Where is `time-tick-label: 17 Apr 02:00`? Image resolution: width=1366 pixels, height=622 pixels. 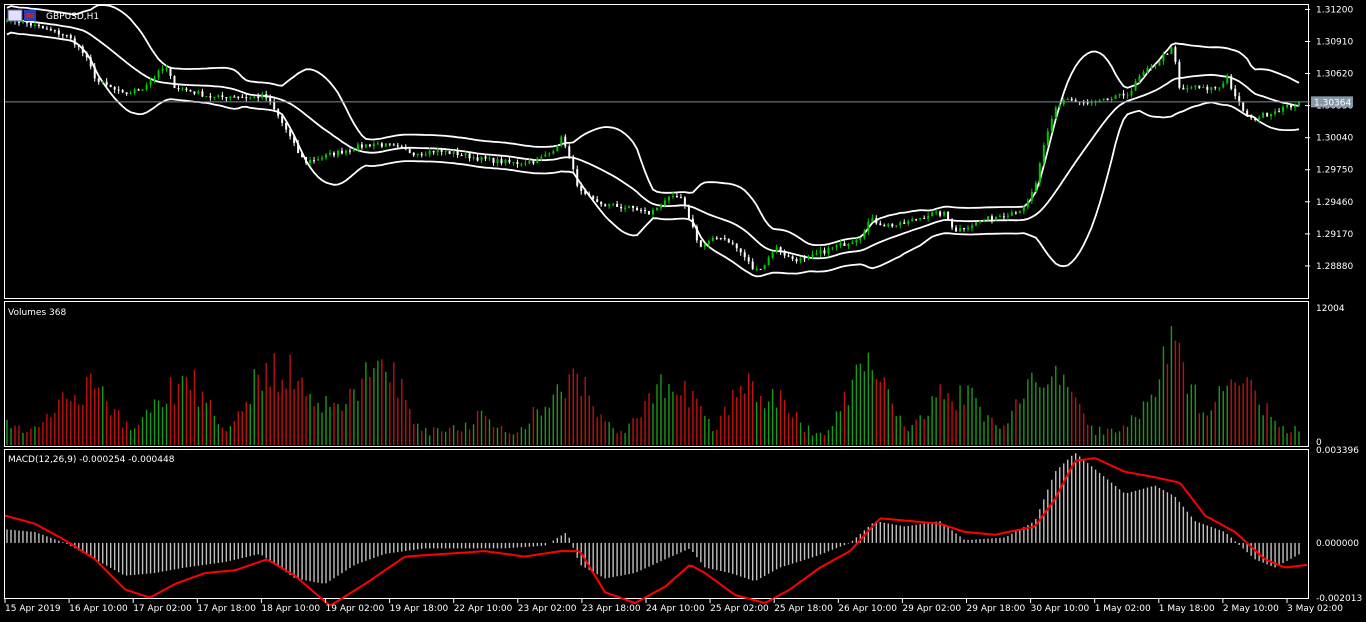 time-tick-label: 17 Apr 02:00 is located at coordinates (162, 609).